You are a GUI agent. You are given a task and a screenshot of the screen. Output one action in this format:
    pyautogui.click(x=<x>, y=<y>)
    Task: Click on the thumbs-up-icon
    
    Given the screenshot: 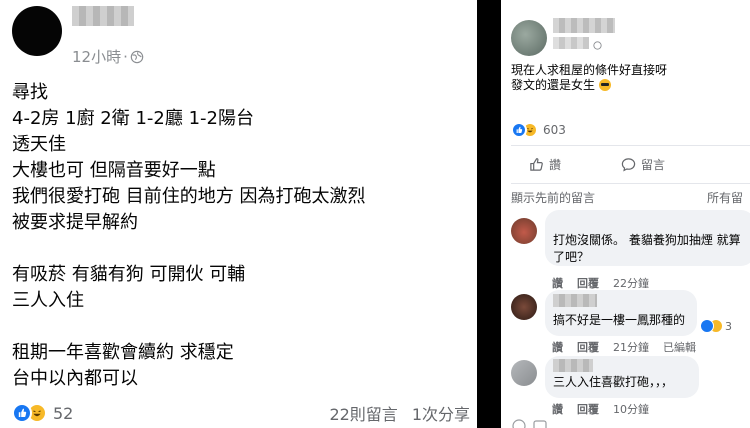 What is the action you would take?
    pyautogui.click(x=536, y=164)
    